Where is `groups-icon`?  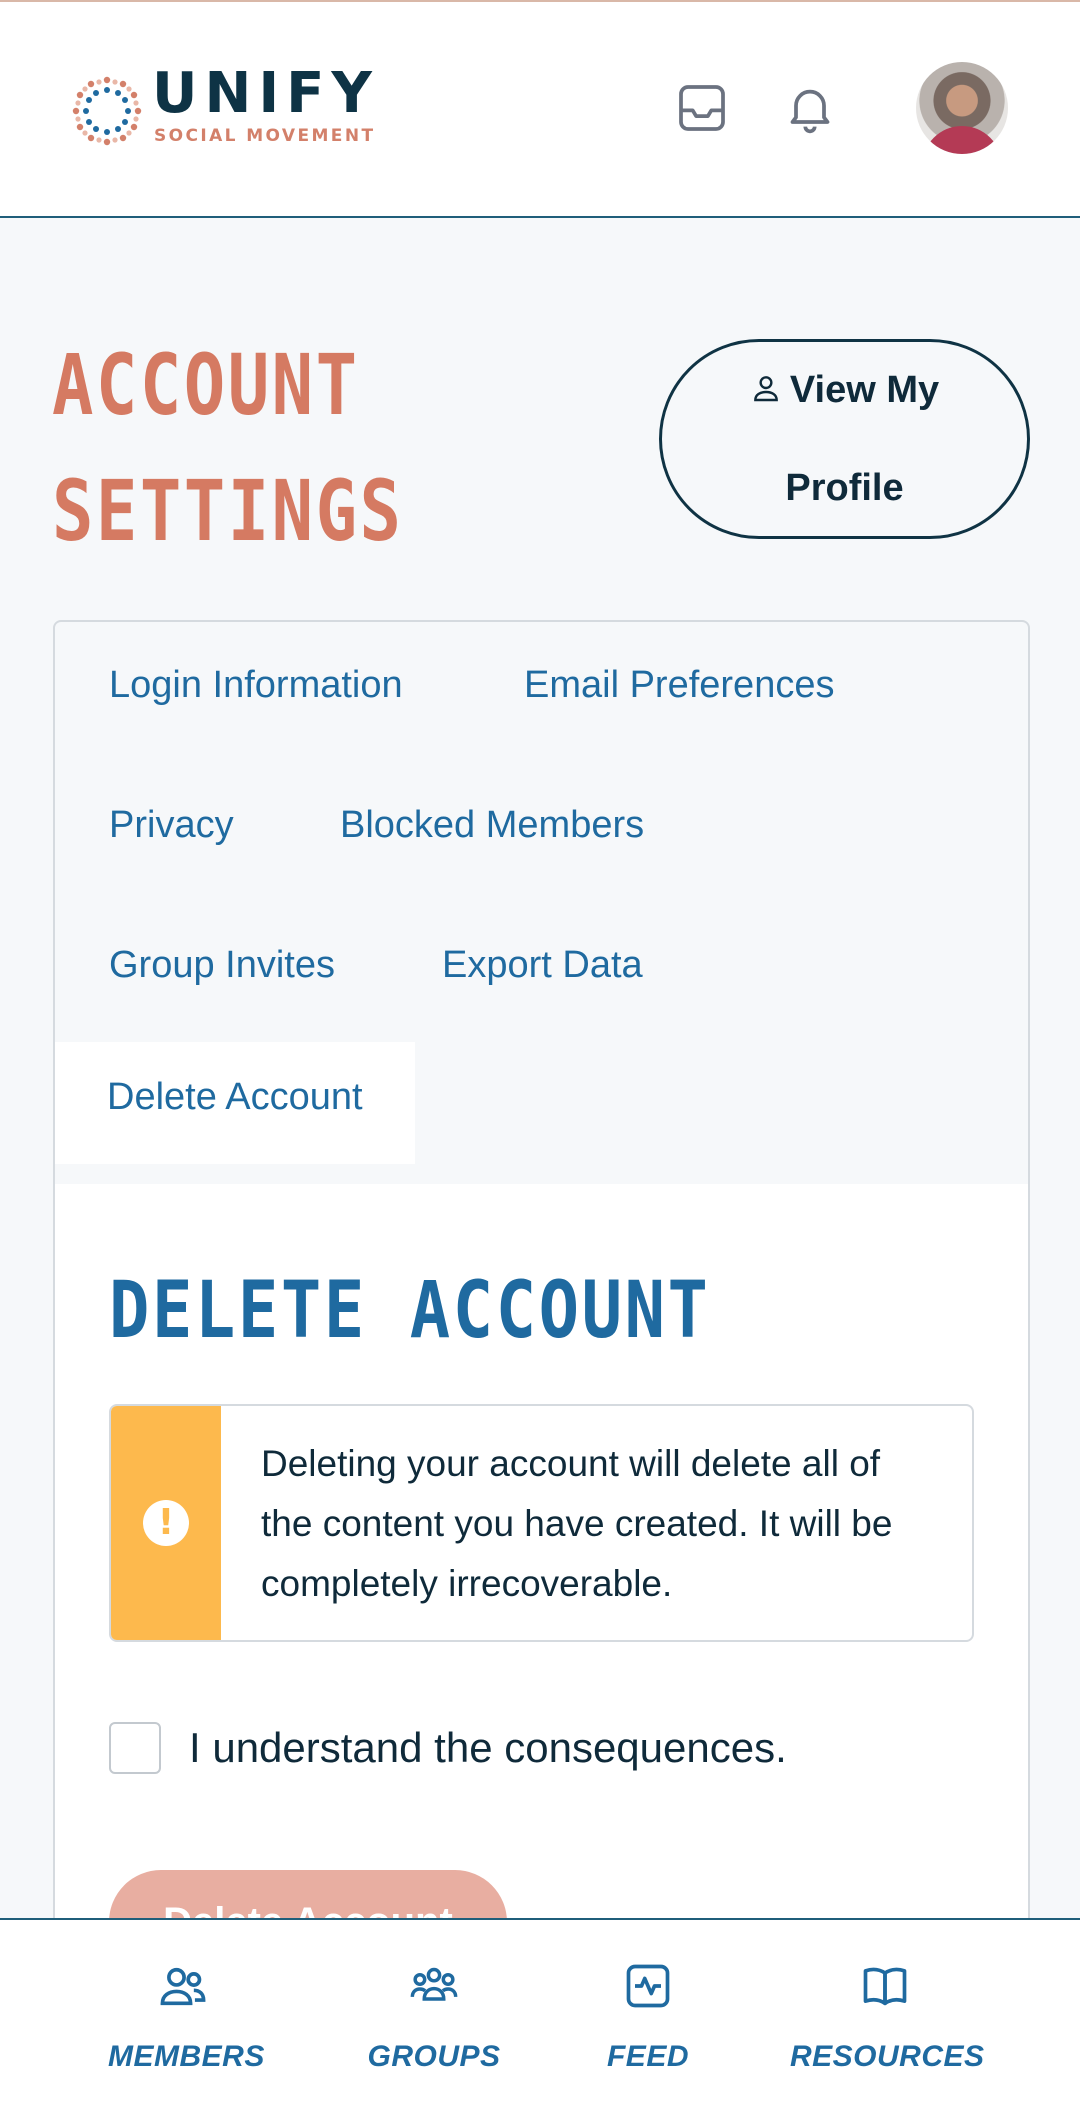
groups-icon is located at coordinates (434, 1984).